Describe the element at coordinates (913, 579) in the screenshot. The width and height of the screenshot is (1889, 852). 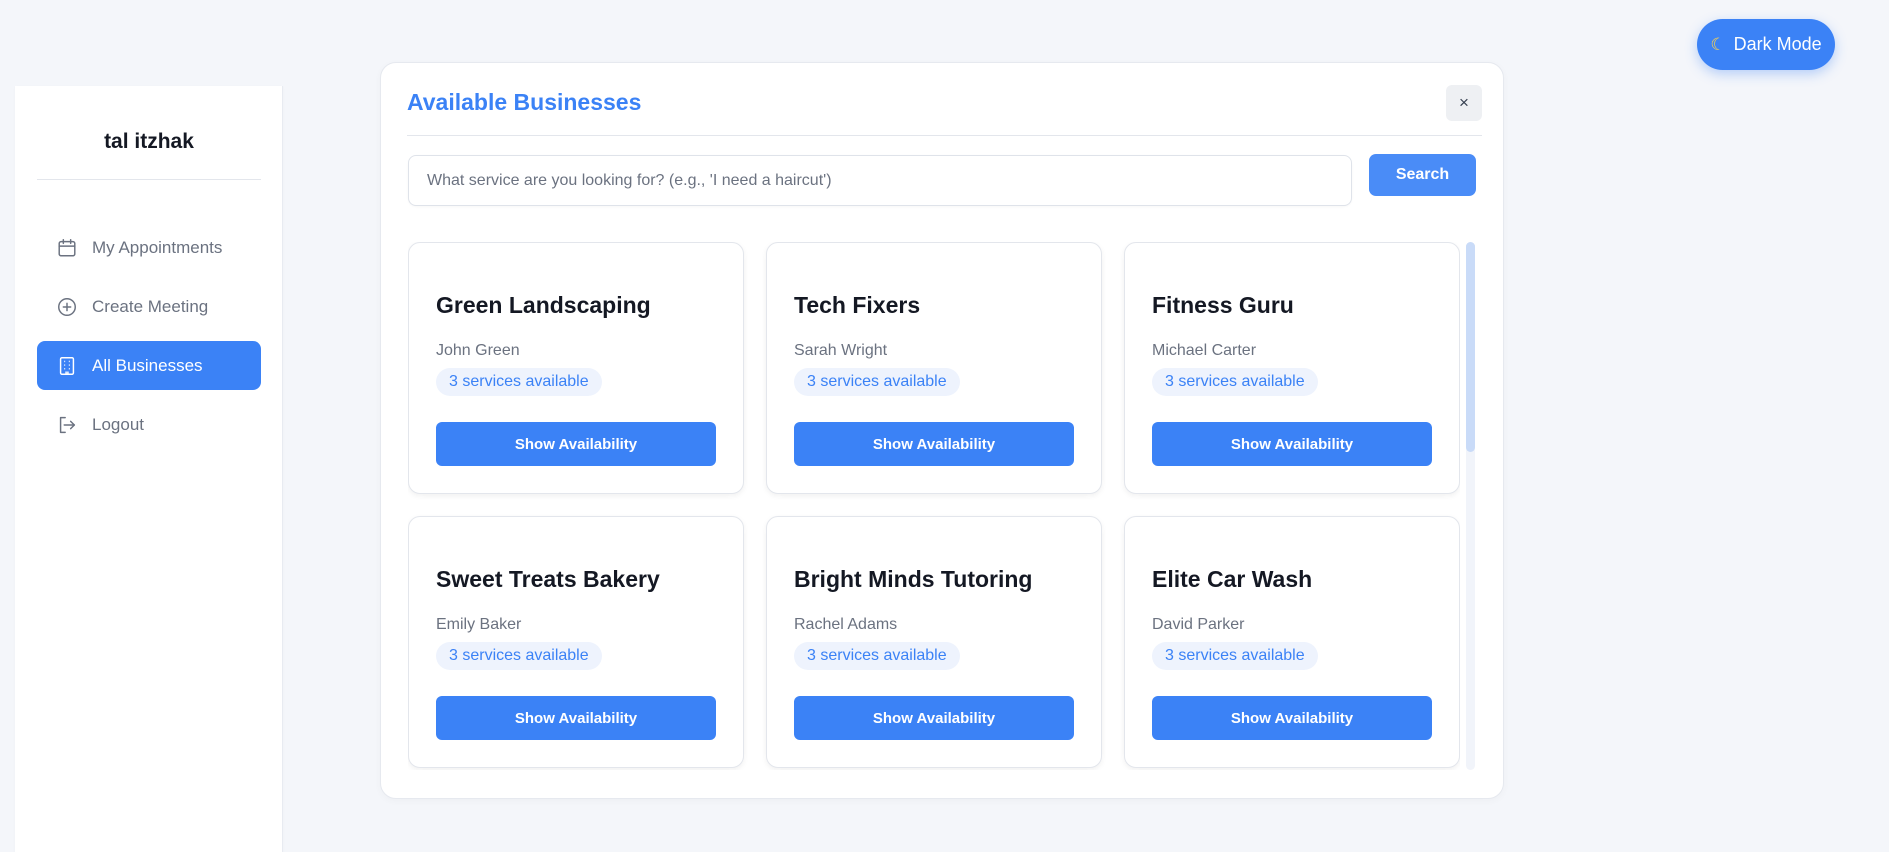
I see `business-name: Bright Minds Tutoring` at that location.